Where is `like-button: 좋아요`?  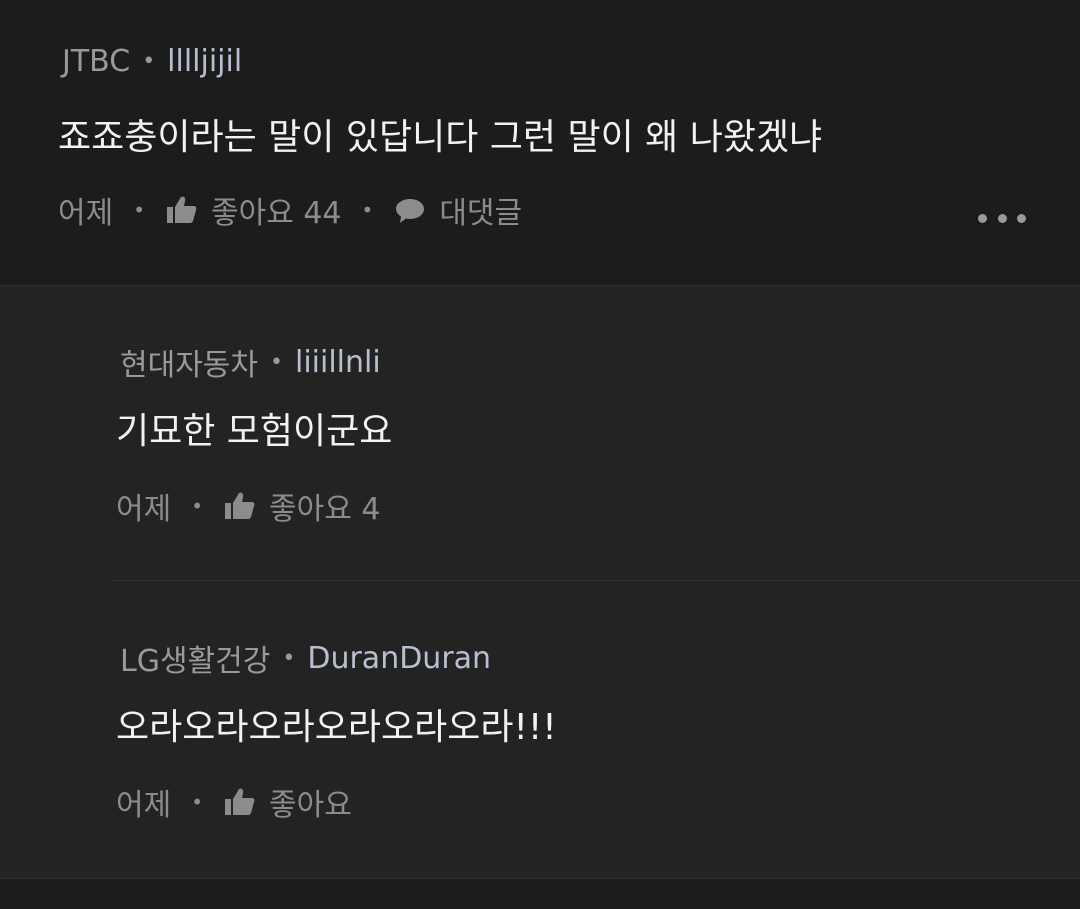 like-button: 좋아요 is located at coordinates (287, 802).